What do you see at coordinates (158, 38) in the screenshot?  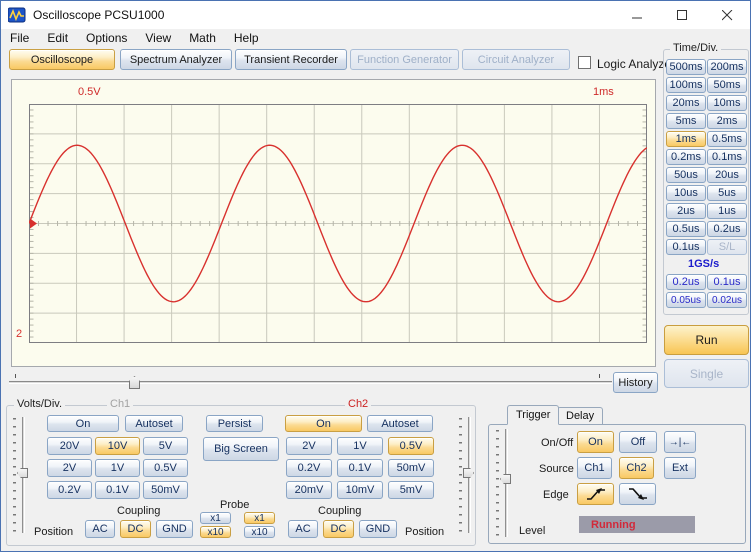 I see `menu-view: View` at bounding box center [158, 38].